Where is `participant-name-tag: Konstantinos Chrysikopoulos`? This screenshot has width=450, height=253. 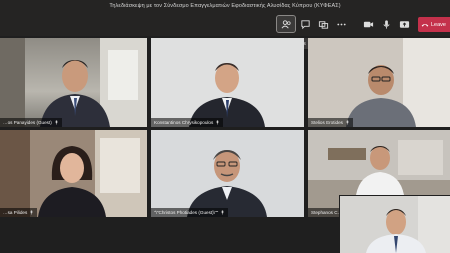 participant-name-tag: Konstantinos Chrysikopoulos is located at coordinates (187, 122).